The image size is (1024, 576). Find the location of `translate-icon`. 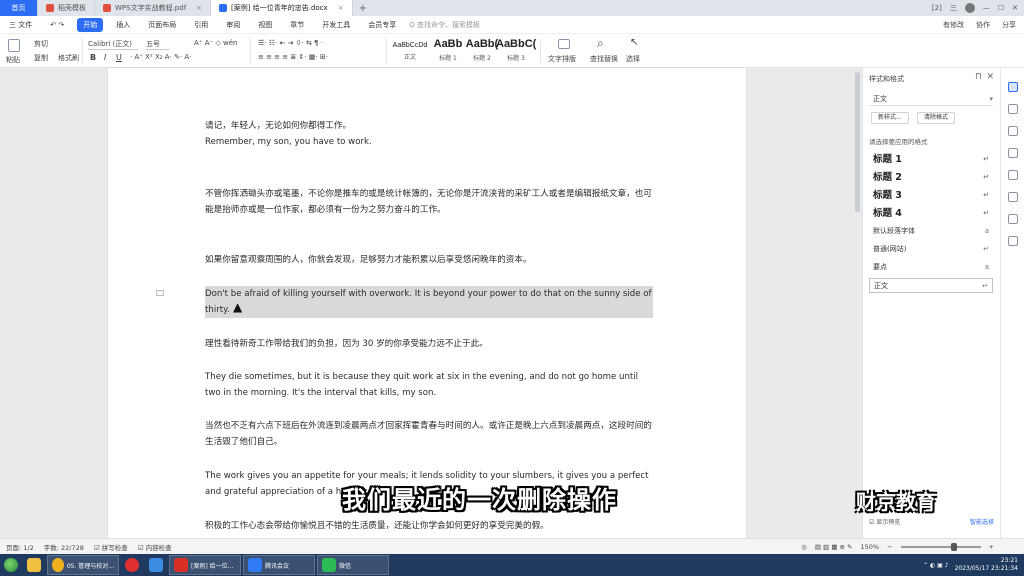

translate-icon is located at coordinates (1013, 197).